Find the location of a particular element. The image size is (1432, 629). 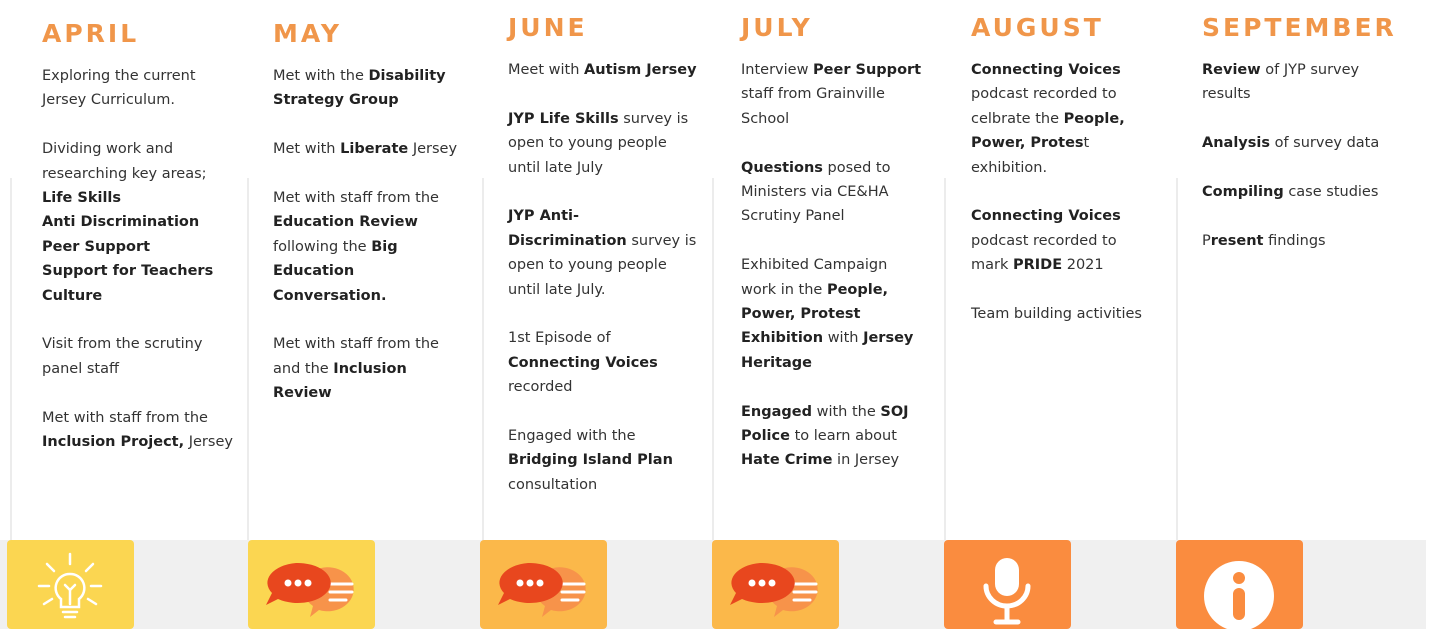

text: of survey data is located at coordinates (1324, 143).